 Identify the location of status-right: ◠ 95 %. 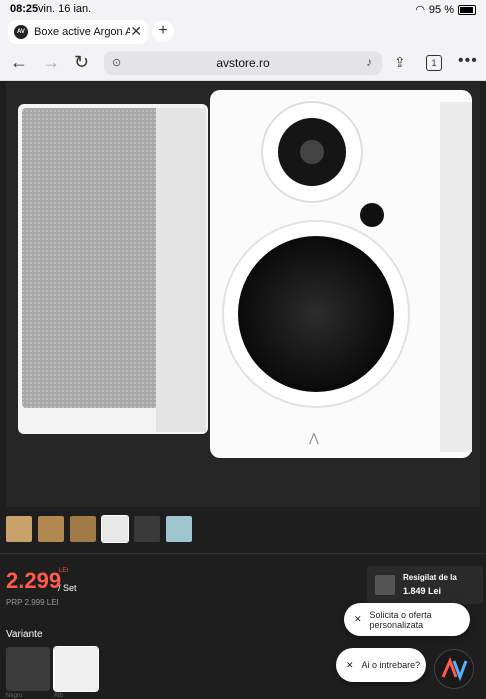
(445, 9).